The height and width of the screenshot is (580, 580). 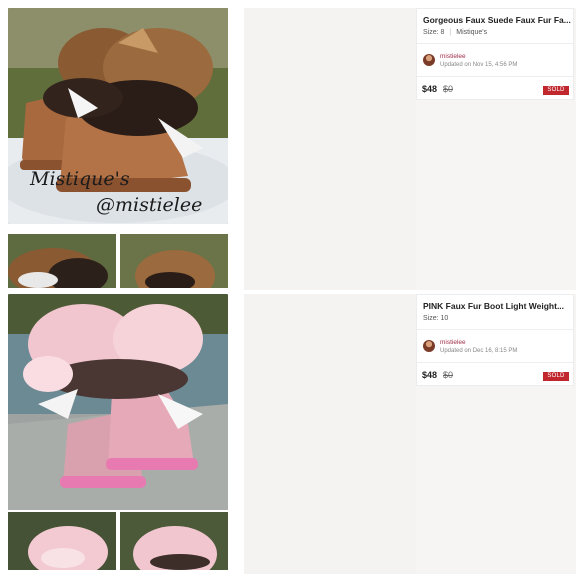 I want to click on pink-boots-image, so click(x=118, y=402).